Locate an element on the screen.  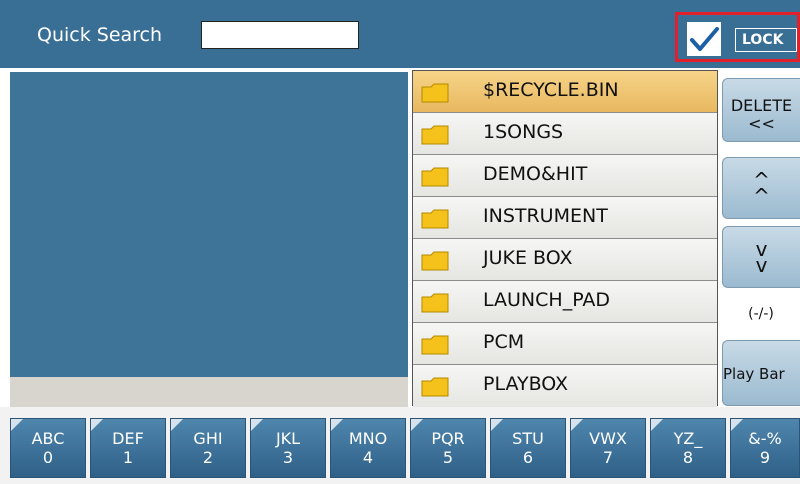
top-bar: Quick Search LOCK is located at coordinates (400, 34).